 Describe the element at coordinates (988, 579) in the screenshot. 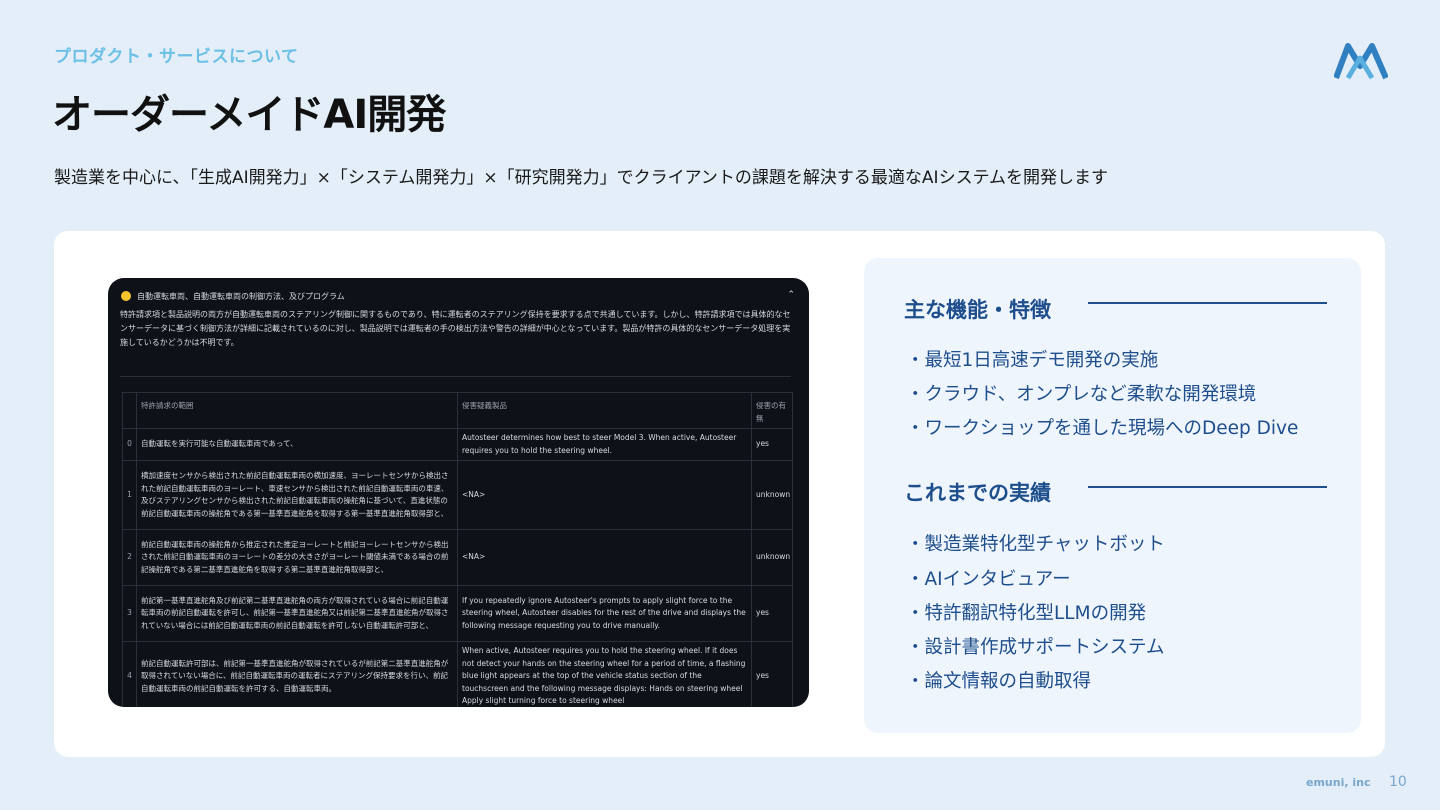

I see `achievement-item: ・AIインタビュアー` at that location.